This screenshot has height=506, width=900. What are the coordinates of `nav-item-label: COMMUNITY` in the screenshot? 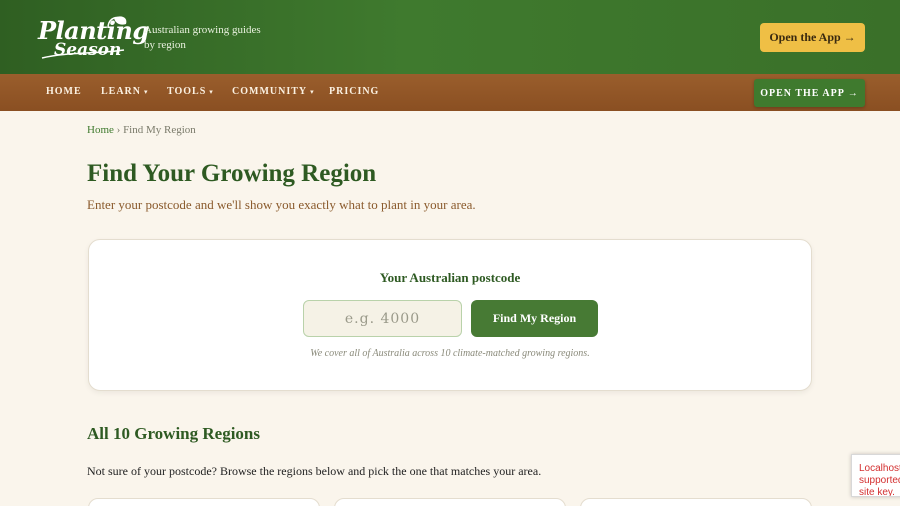 It's located at (270, 91).